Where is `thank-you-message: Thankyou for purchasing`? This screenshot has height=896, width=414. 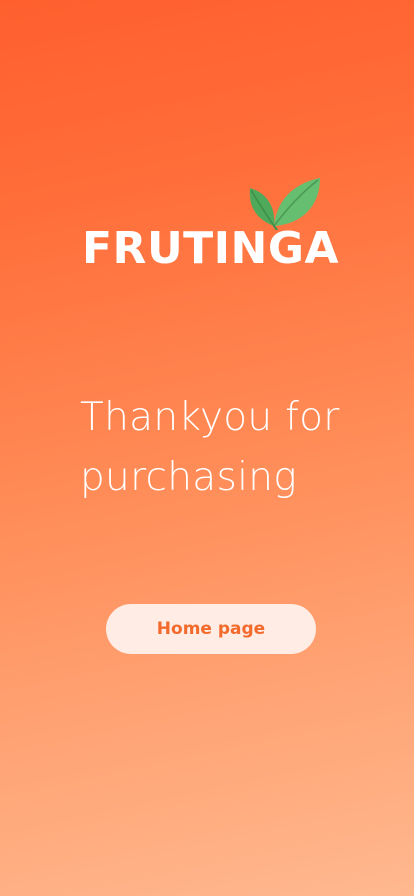 thank-you-message: Thankyou for purchasing is located at coordinates (240, 448).